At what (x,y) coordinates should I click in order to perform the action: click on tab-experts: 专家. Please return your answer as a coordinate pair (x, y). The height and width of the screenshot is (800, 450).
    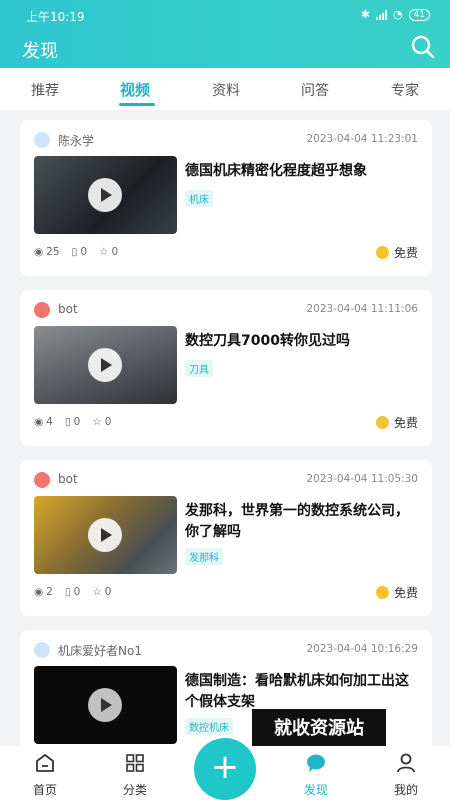
    Looking at the image, I should click on (405, 90).